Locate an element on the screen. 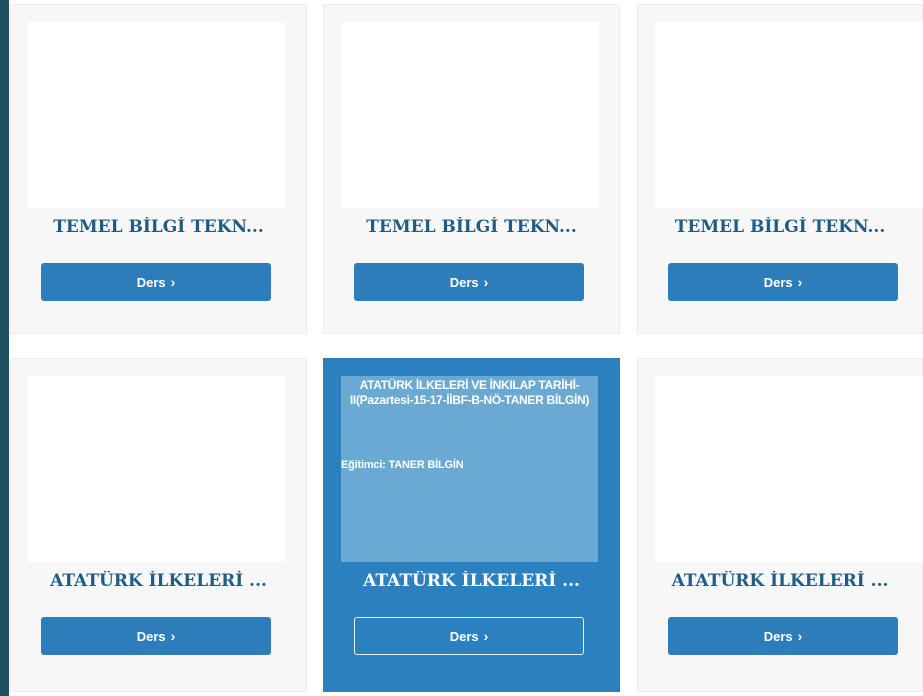 This screenshot has width=923, height=696. course-card: ATATÜRK İLKELERİ ... Ders › is located at coordinates (780, 525).